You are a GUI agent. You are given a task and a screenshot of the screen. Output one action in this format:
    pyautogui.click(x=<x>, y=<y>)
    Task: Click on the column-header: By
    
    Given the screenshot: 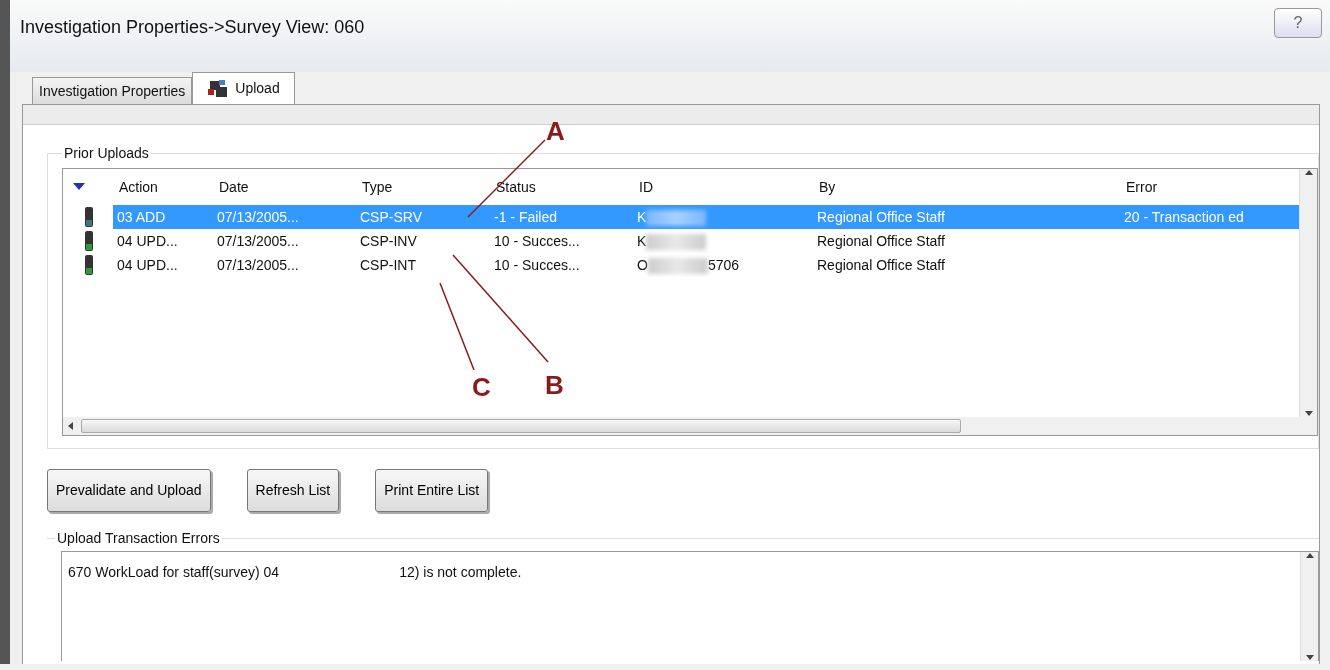 What is the action you would take?
    pyautogui.click(x=966, y=187)
    